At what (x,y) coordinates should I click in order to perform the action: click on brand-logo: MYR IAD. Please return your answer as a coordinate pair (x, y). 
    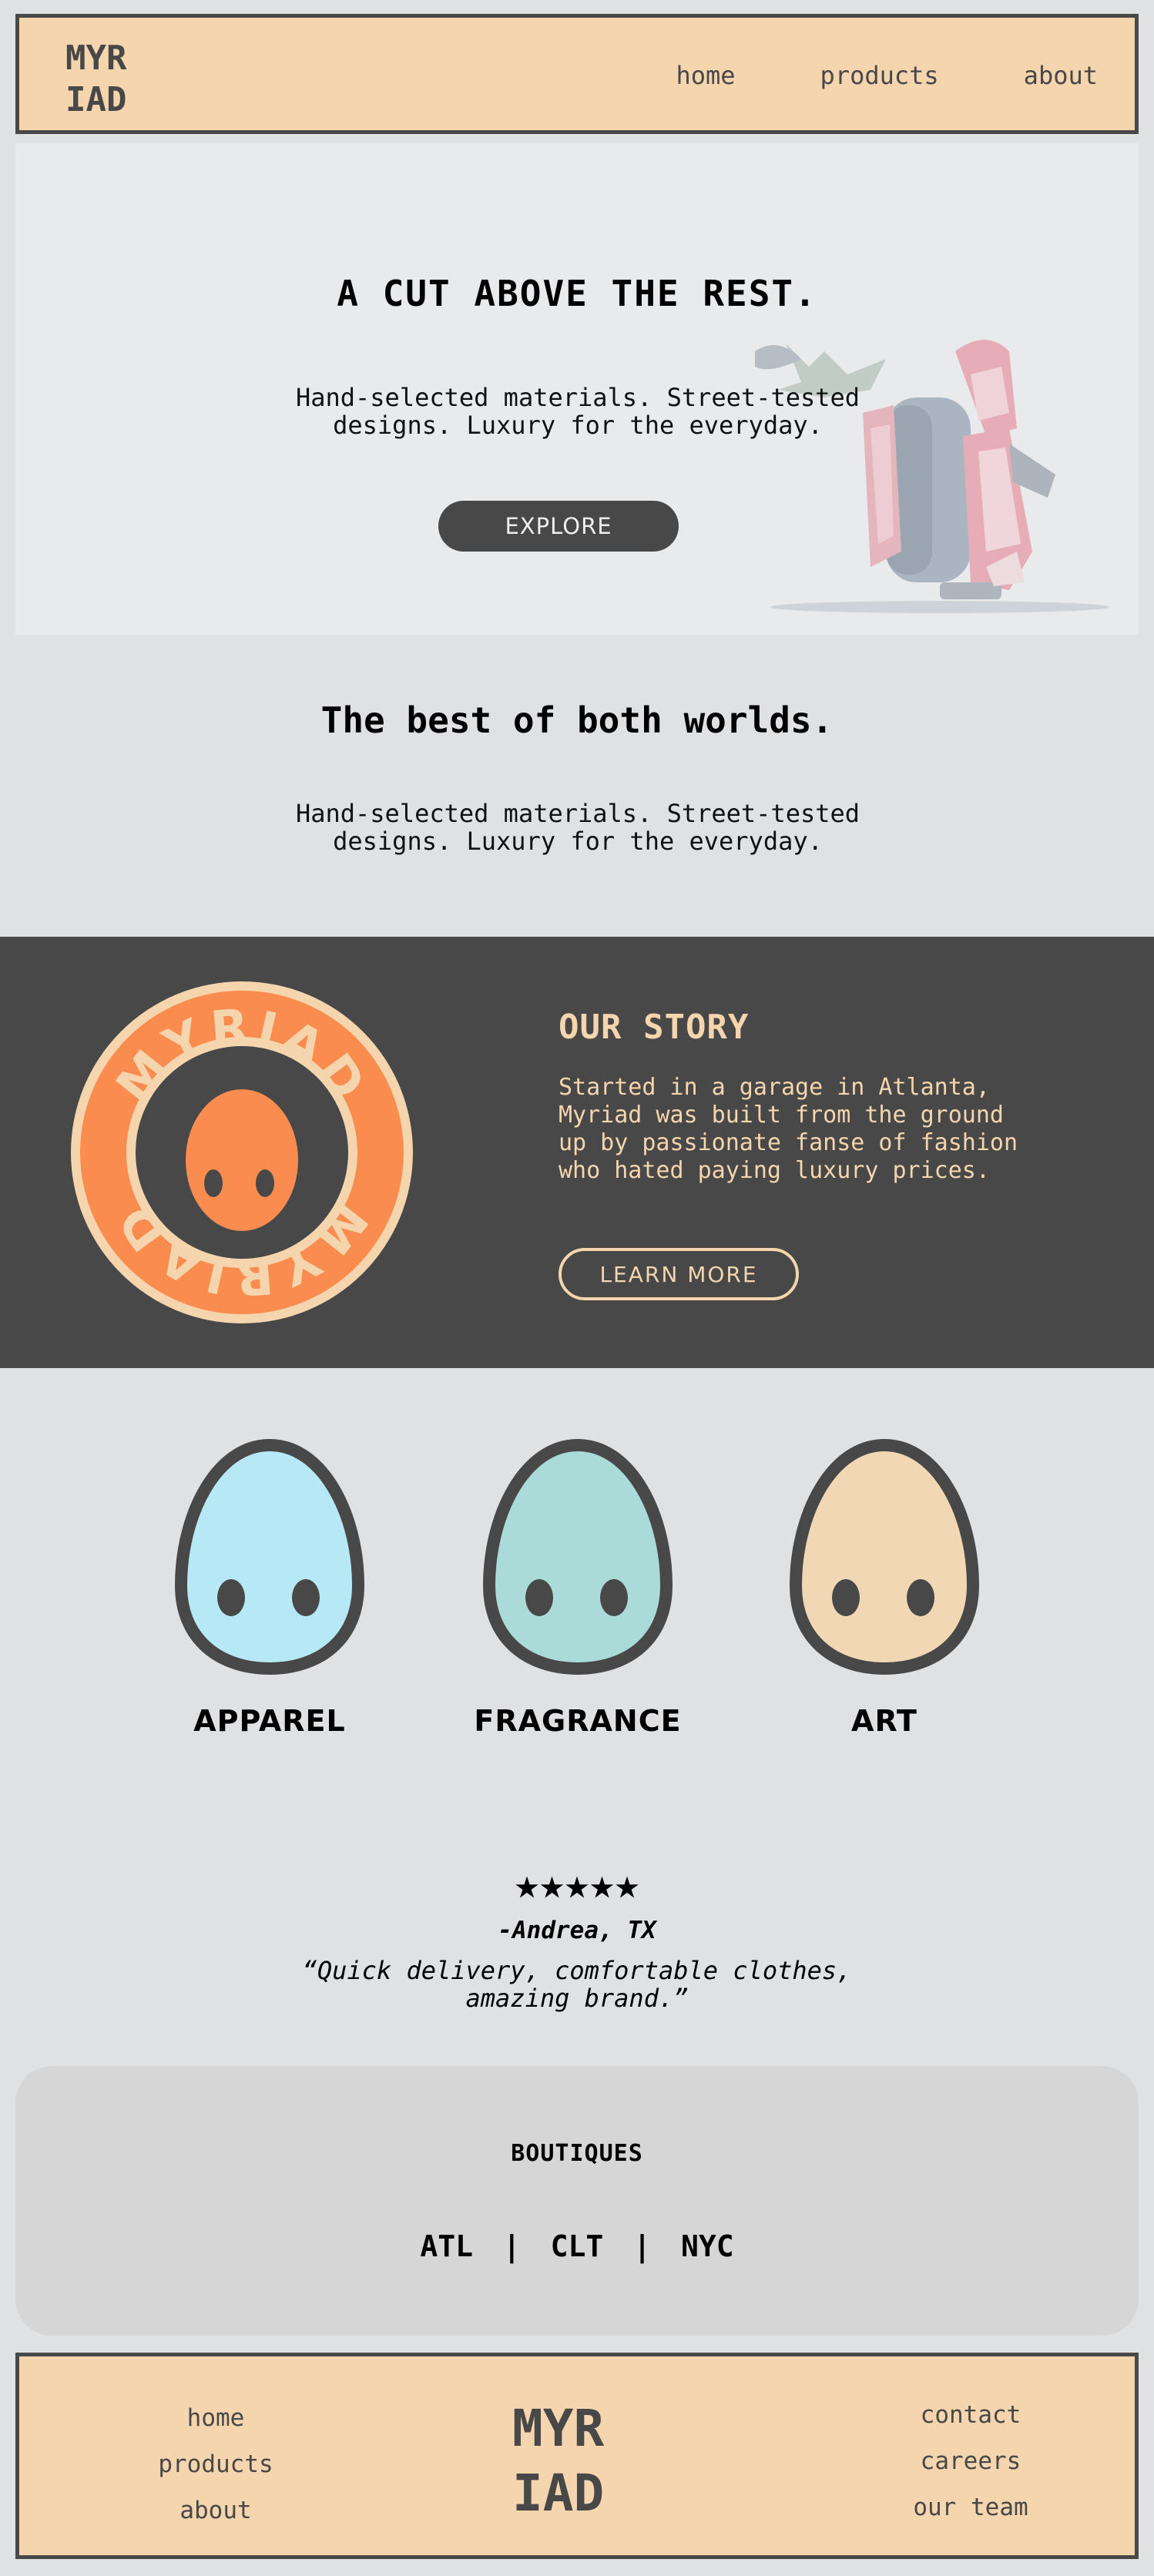
    Looking at the image, I should click on (95, 79).